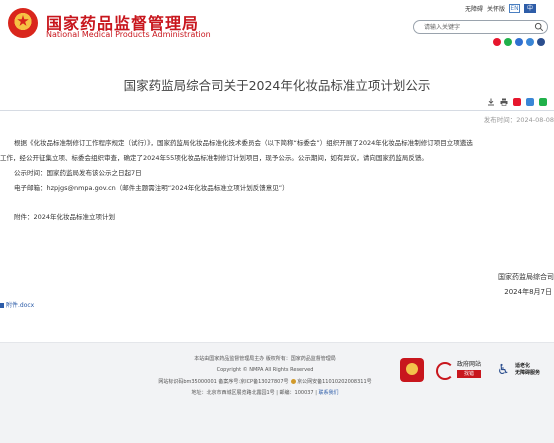  I want to click on article-tools, so click(517, 102).